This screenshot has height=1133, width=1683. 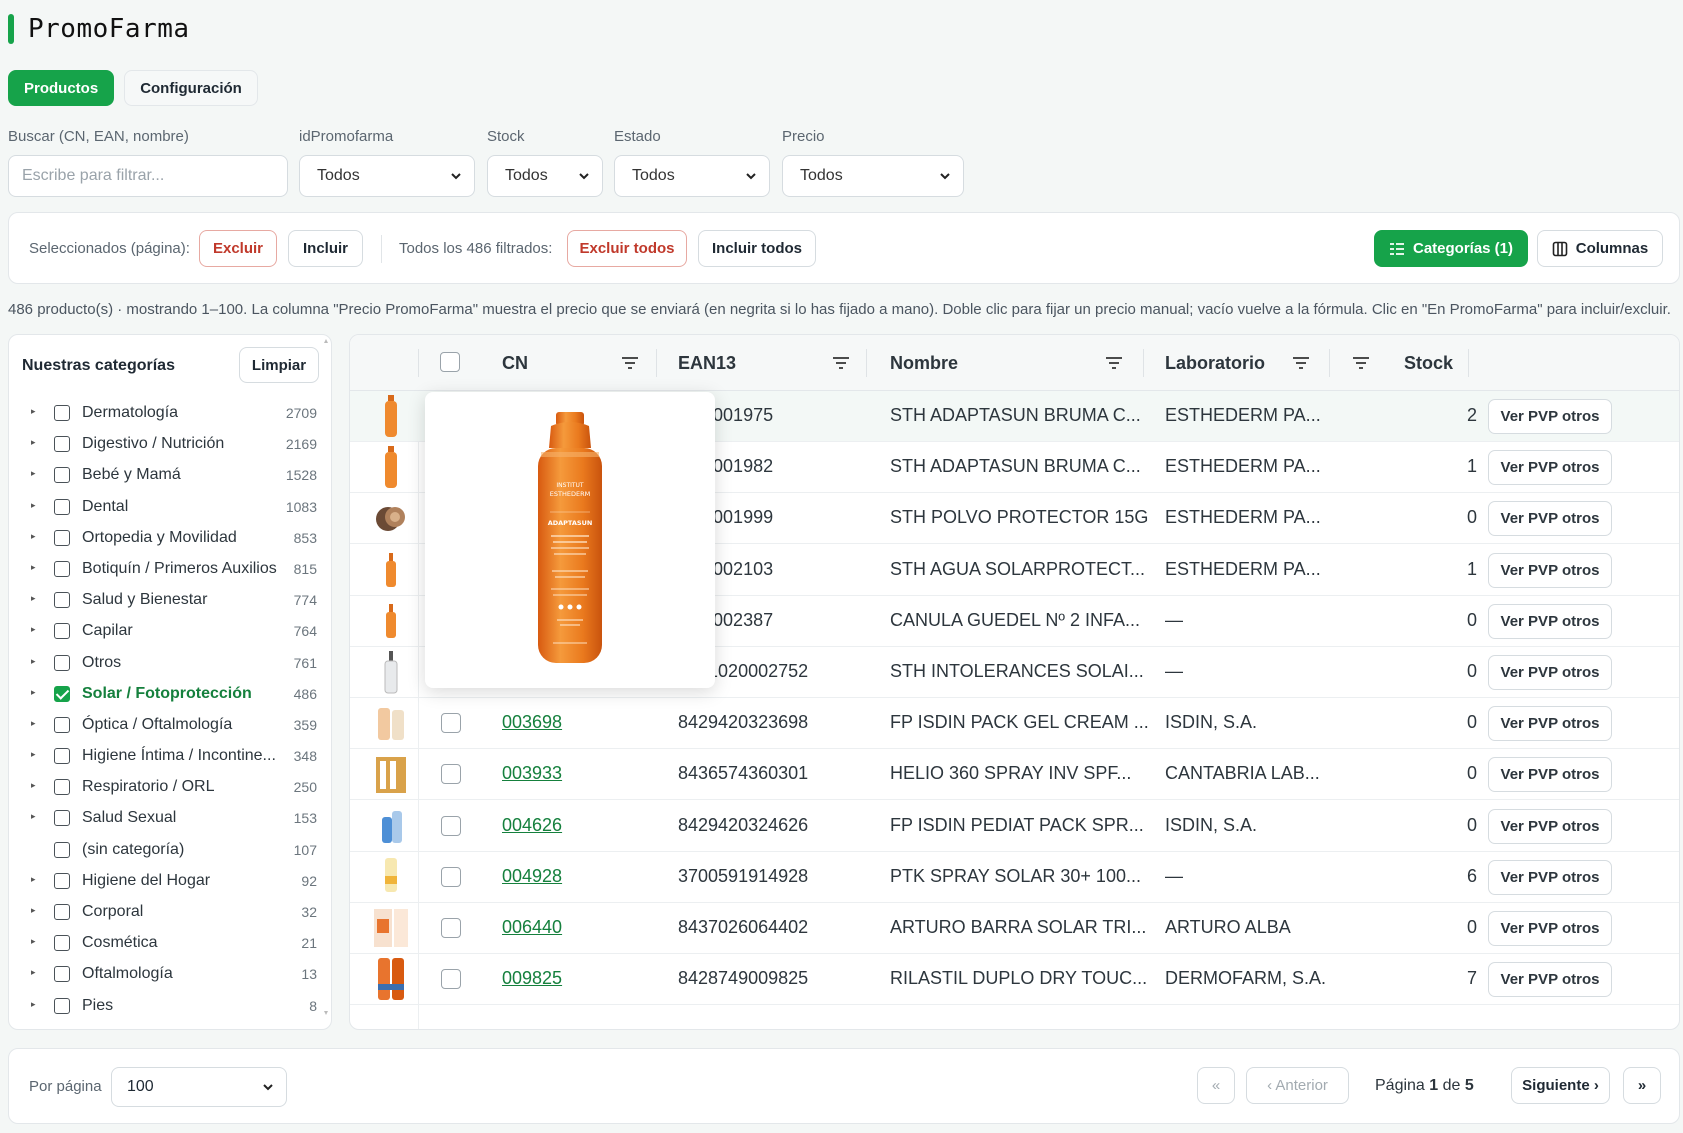 I want to click on prev-page-button: ‹ Anterior, so click(x=1297, y=1085).